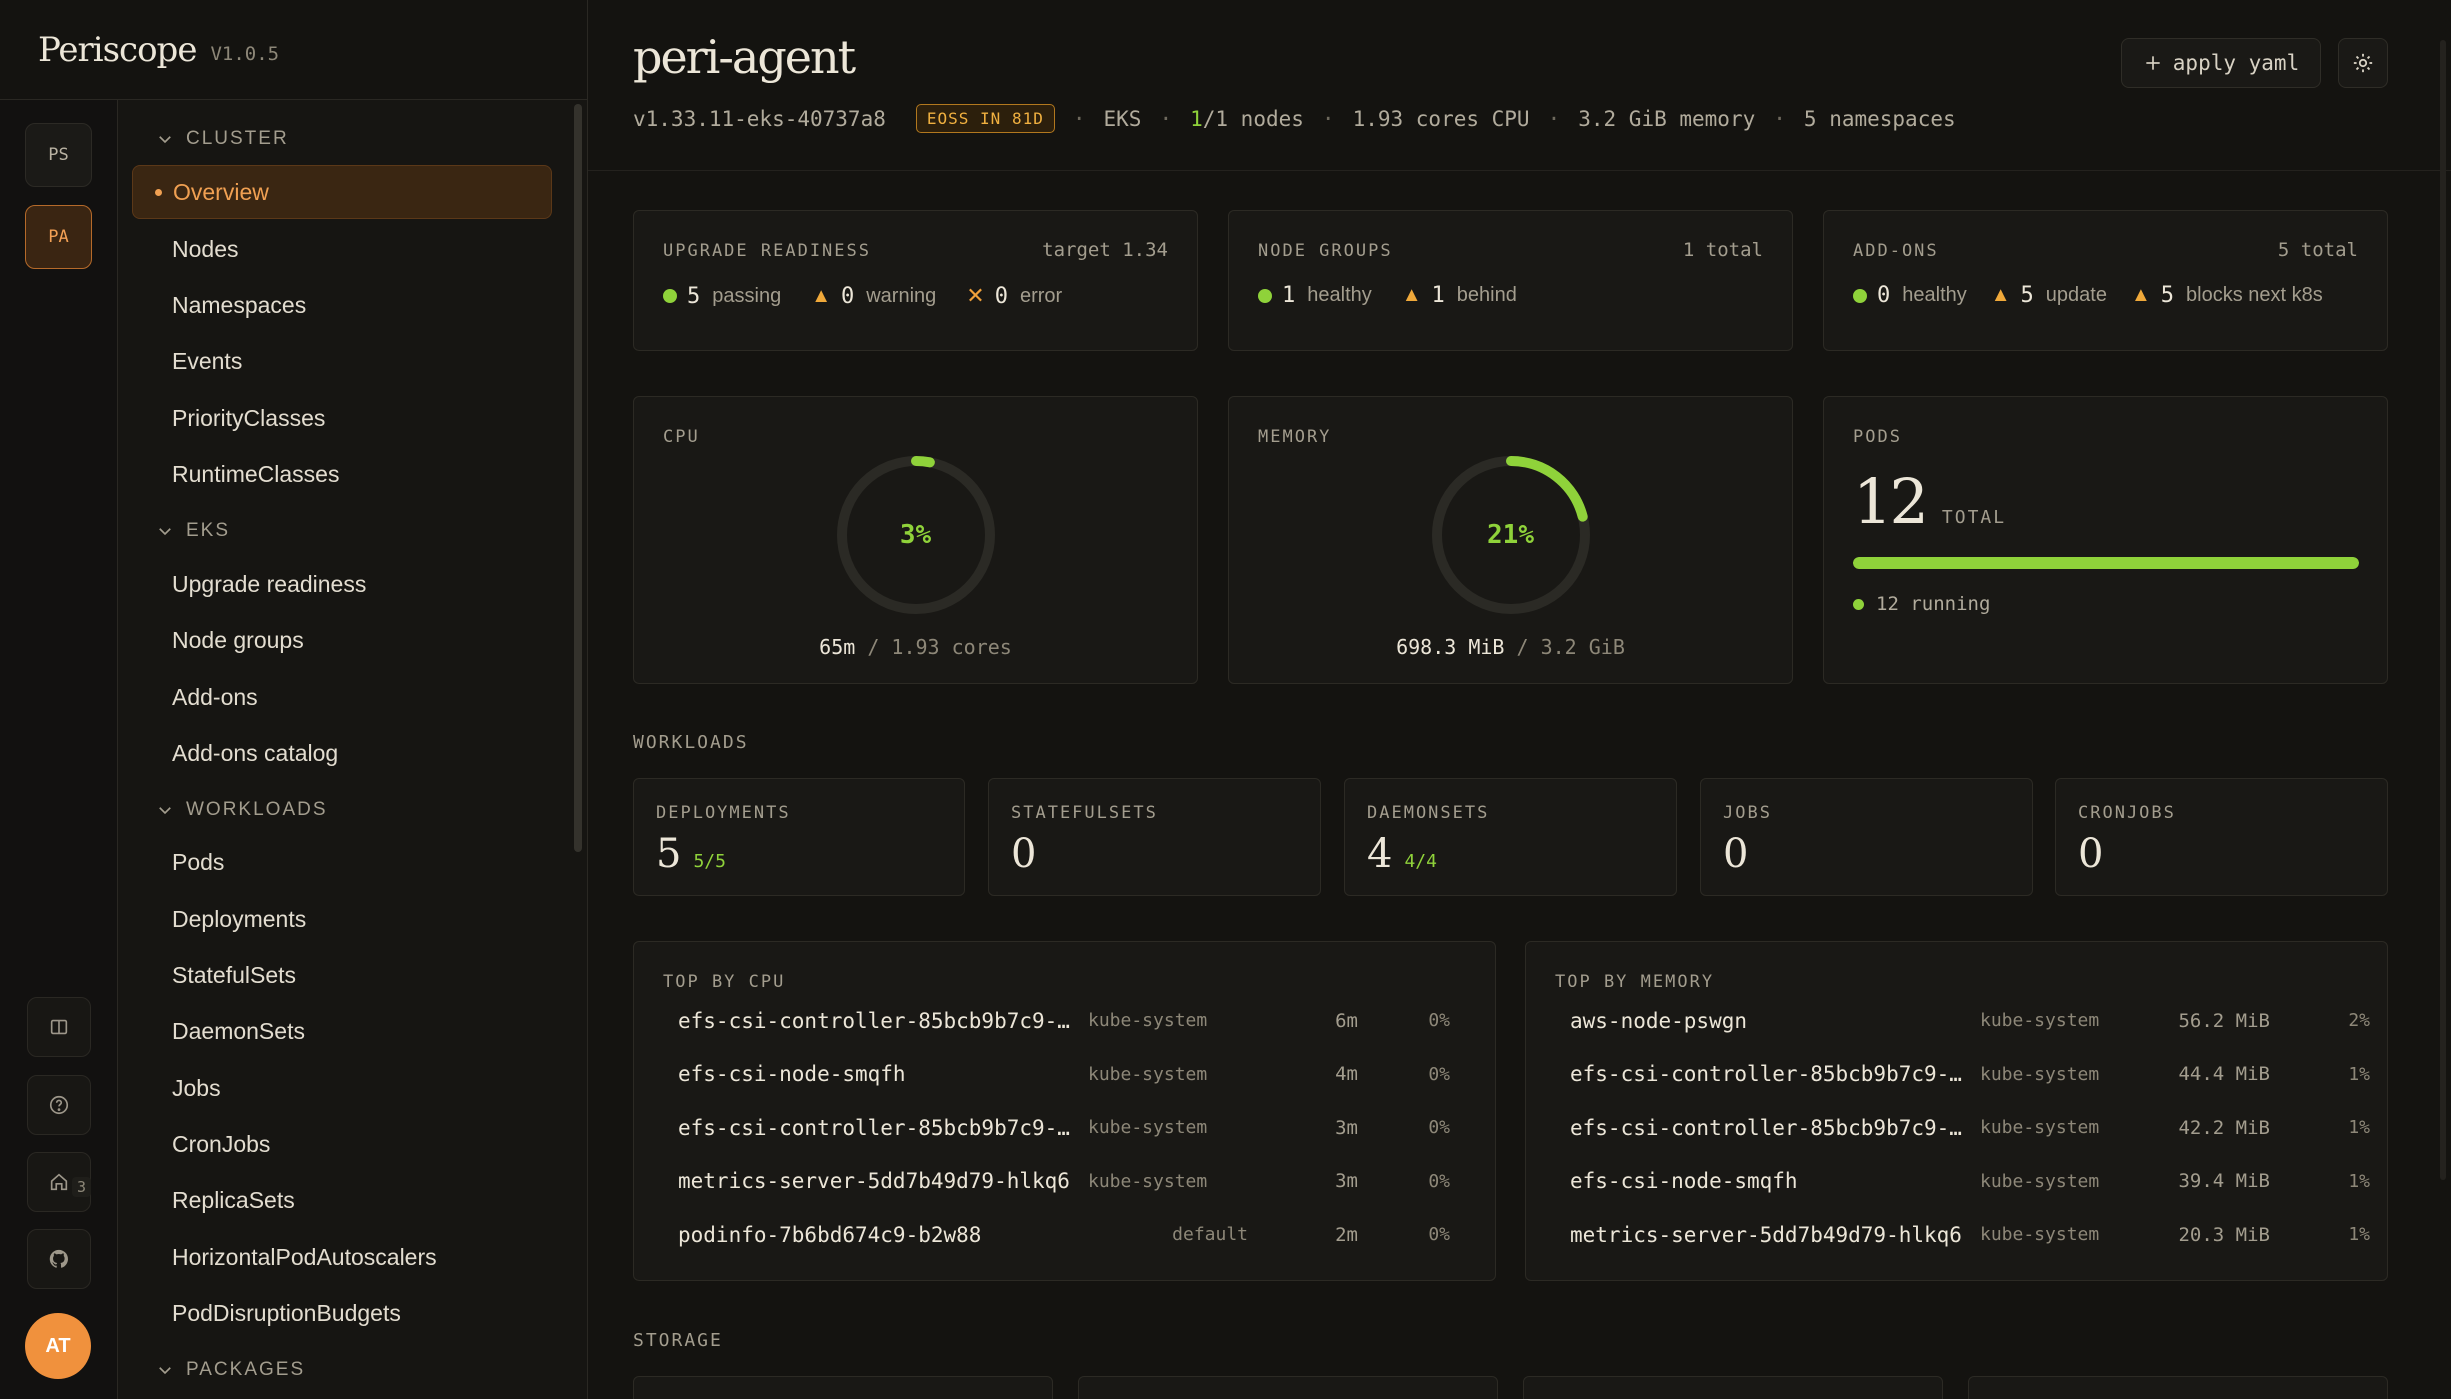  I want to click on sidebar-item-label: Overview, so click(221, 191).